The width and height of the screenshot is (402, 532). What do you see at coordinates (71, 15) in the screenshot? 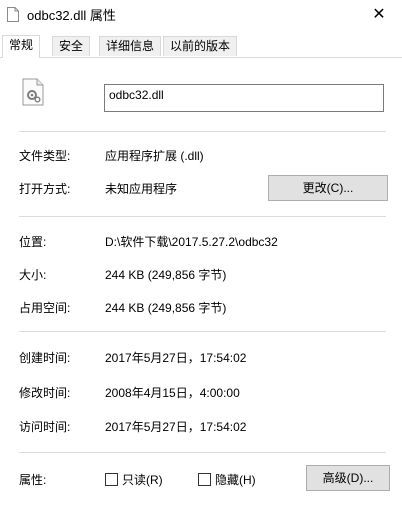
I see `window-title: odbc32.dll 属性` at bounding box center [71, 15].